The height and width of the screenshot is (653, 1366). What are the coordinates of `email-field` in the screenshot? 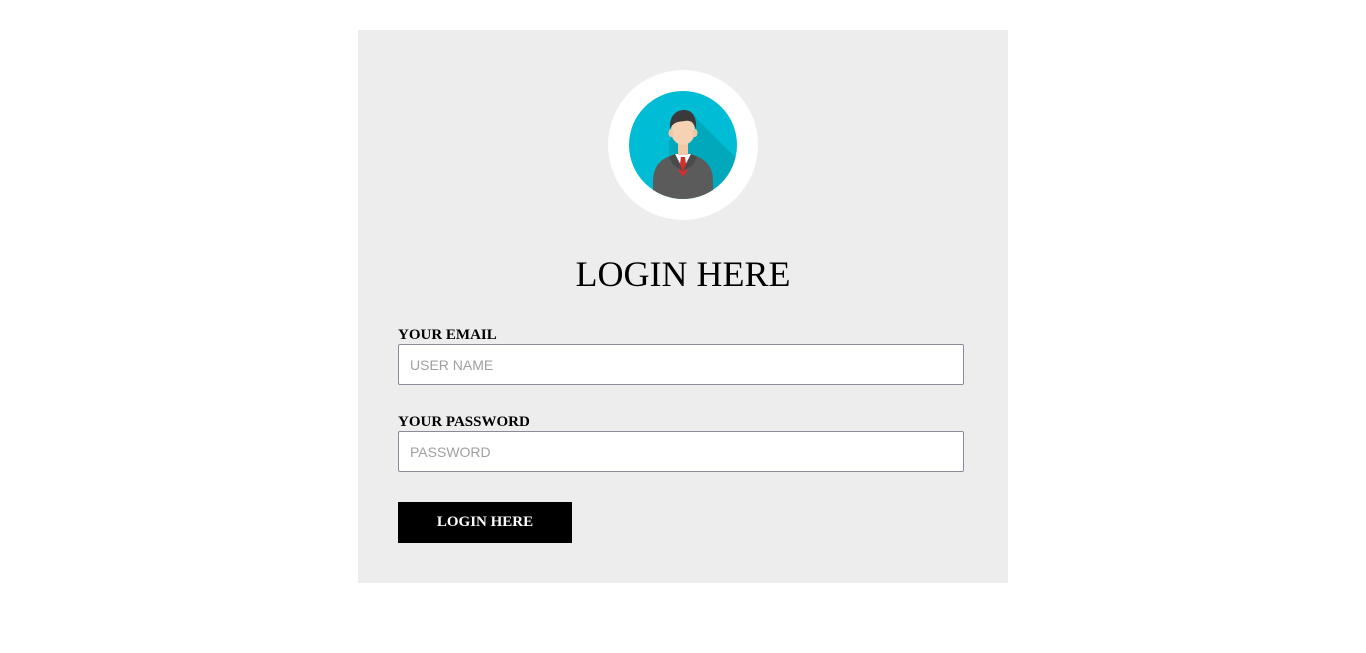 It's located at (681, 364).